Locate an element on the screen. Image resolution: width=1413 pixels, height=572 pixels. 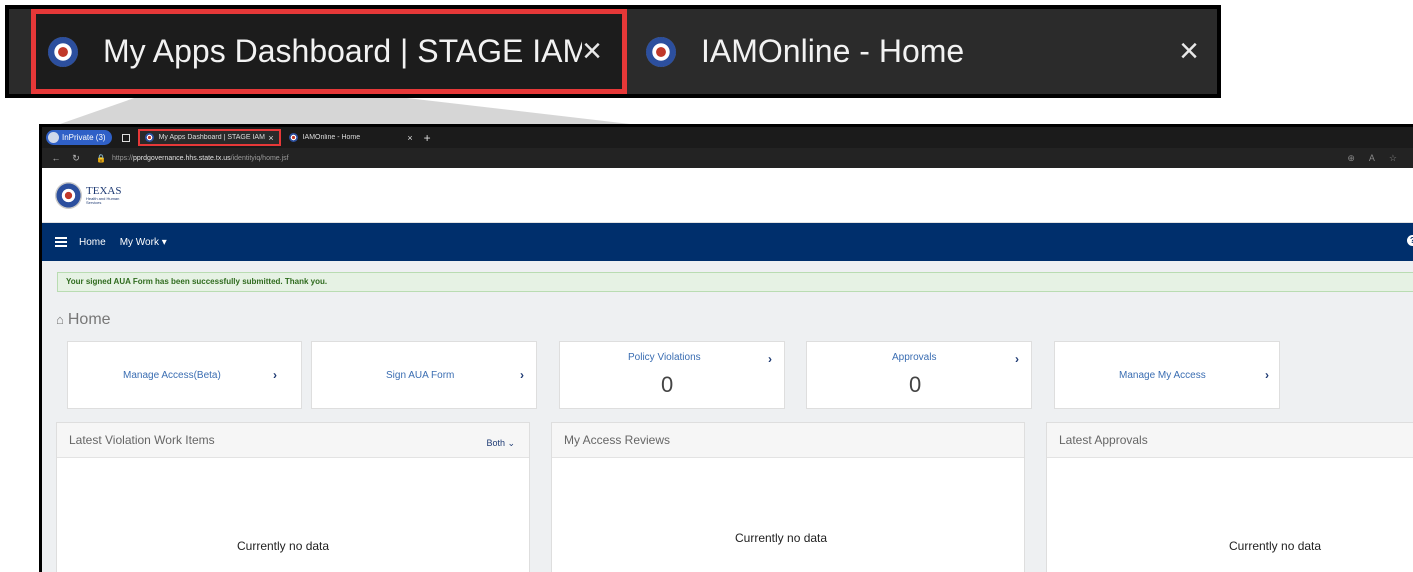
home-icon: ⌂ is located at coordinates (60, 319).